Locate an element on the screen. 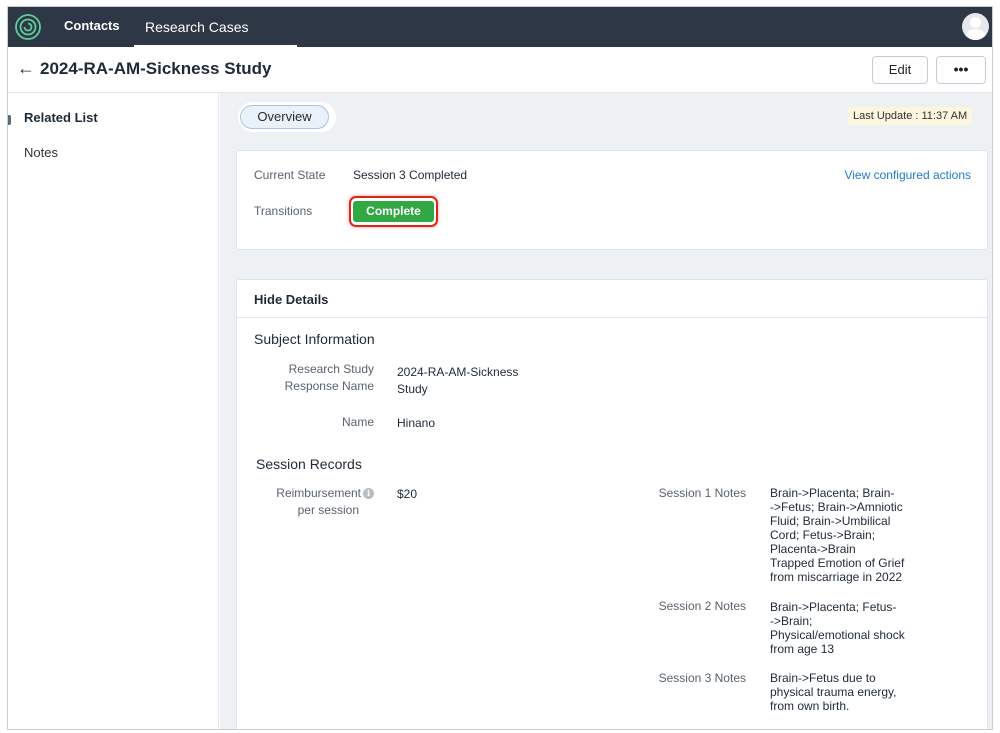 Image resolution: width=1000 pixels, height=733 pixels. related-list-heading: Related List is located at coordinates (61, 117).